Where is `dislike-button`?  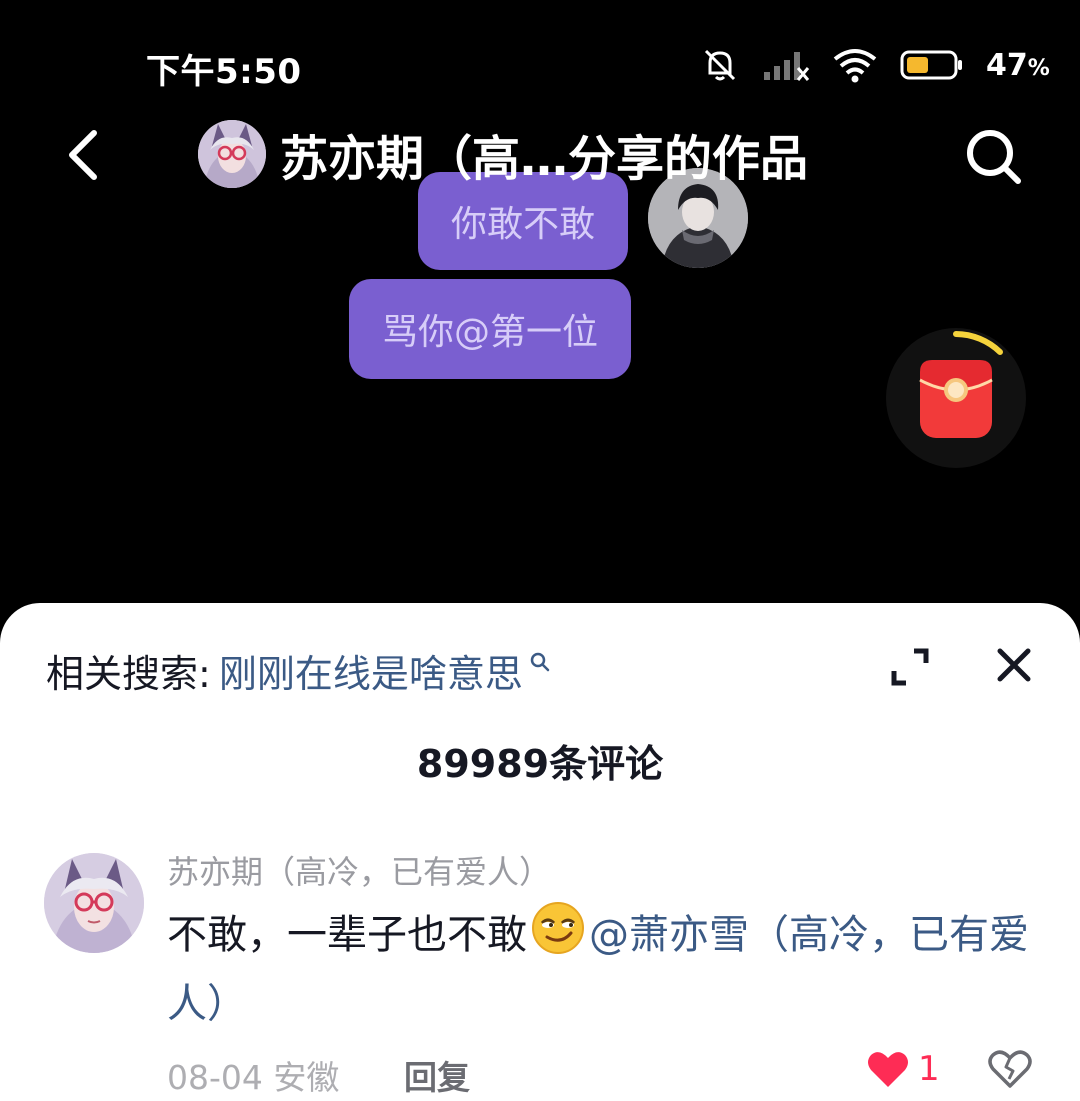
dislike-button is located at coordinates (1010, 1071).